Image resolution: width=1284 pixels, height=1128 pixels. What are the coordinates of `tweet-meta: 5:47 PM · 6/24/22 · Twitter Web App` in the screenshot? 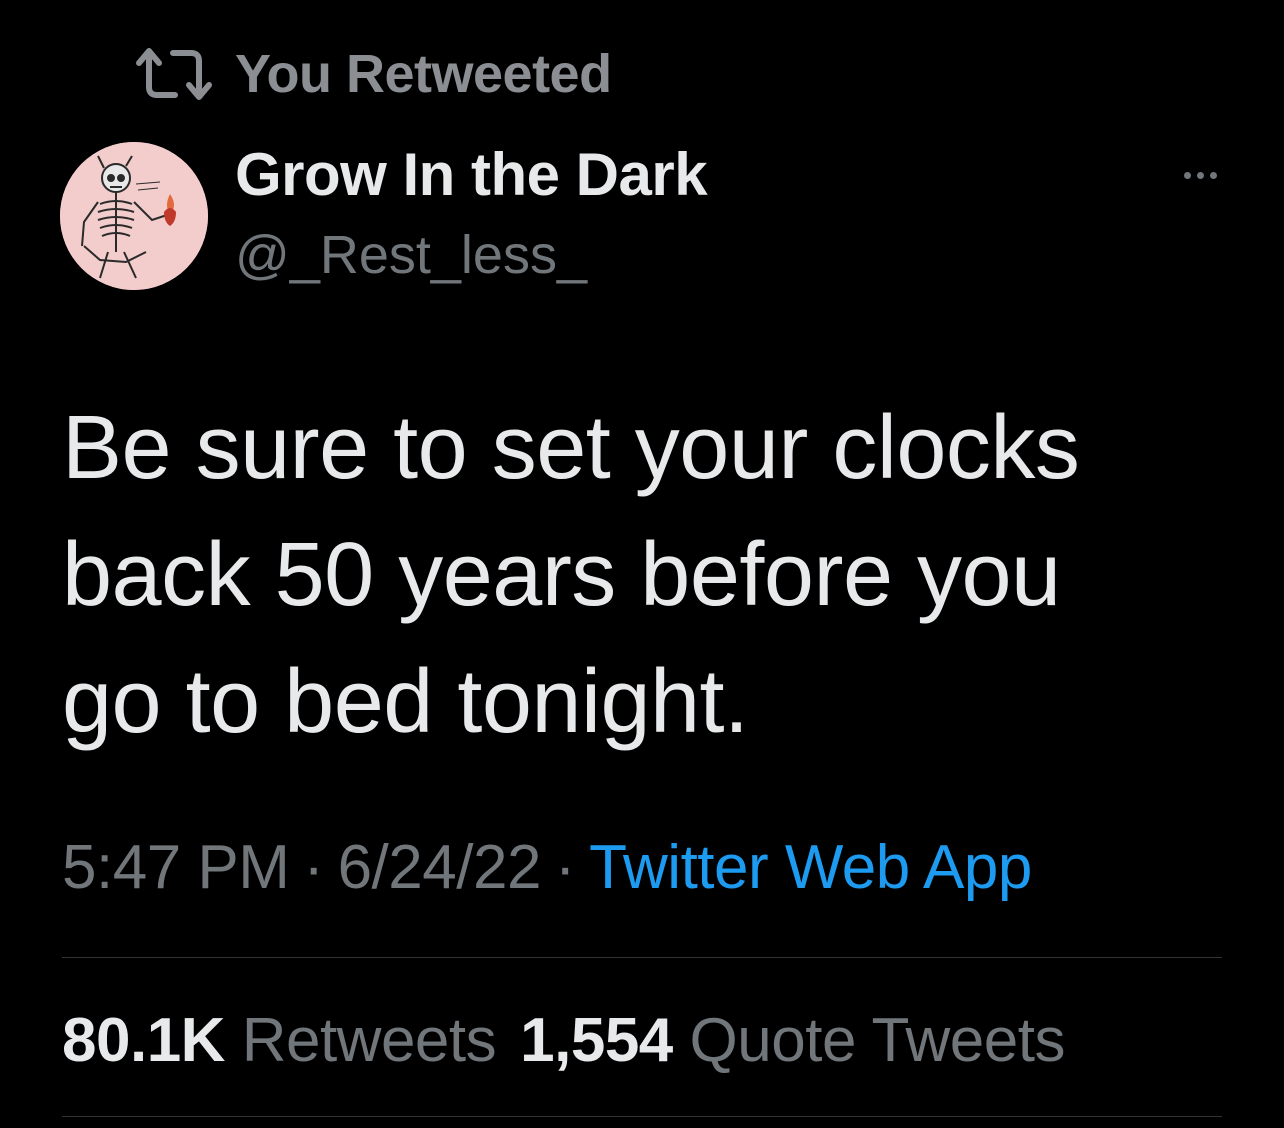 It's located at (547, 867).